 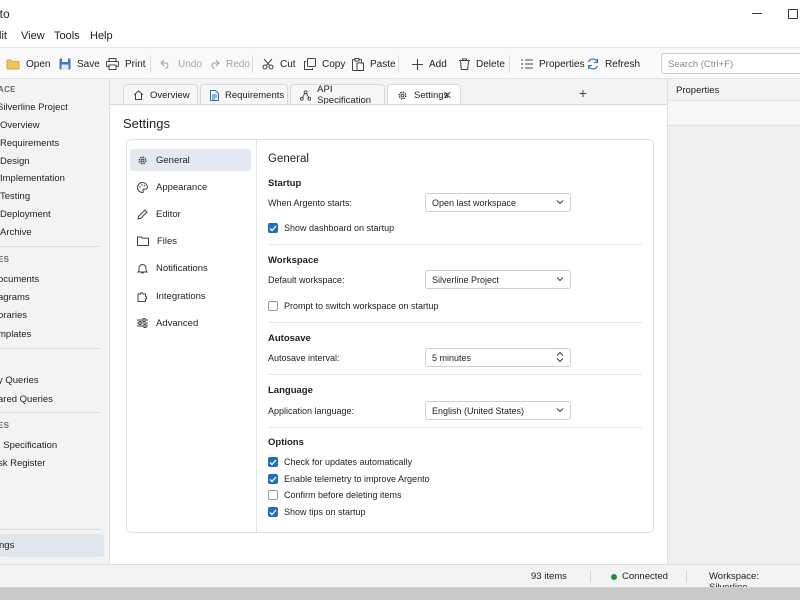 What do you see at coordinates (138, 95) in the screenshot?
I see `home-icon` at bounding box center [138, 95].